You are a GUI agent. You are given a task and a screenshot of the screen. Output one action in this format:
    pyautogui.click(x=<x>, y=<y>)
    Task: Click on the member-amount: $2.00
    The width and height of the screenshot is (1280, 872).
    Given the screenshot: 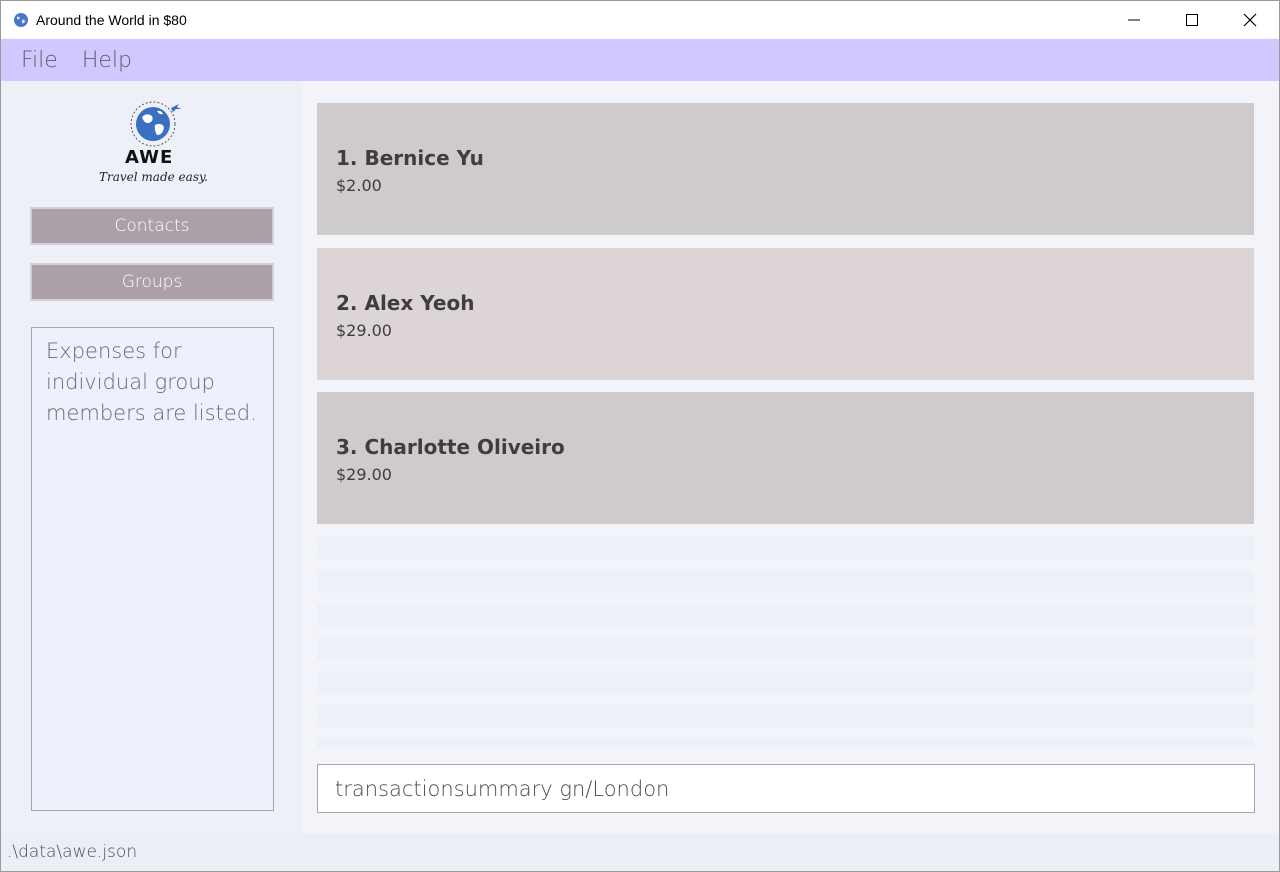 What is the action you would take?
    pyautogui.click(x=359, y=185)
    